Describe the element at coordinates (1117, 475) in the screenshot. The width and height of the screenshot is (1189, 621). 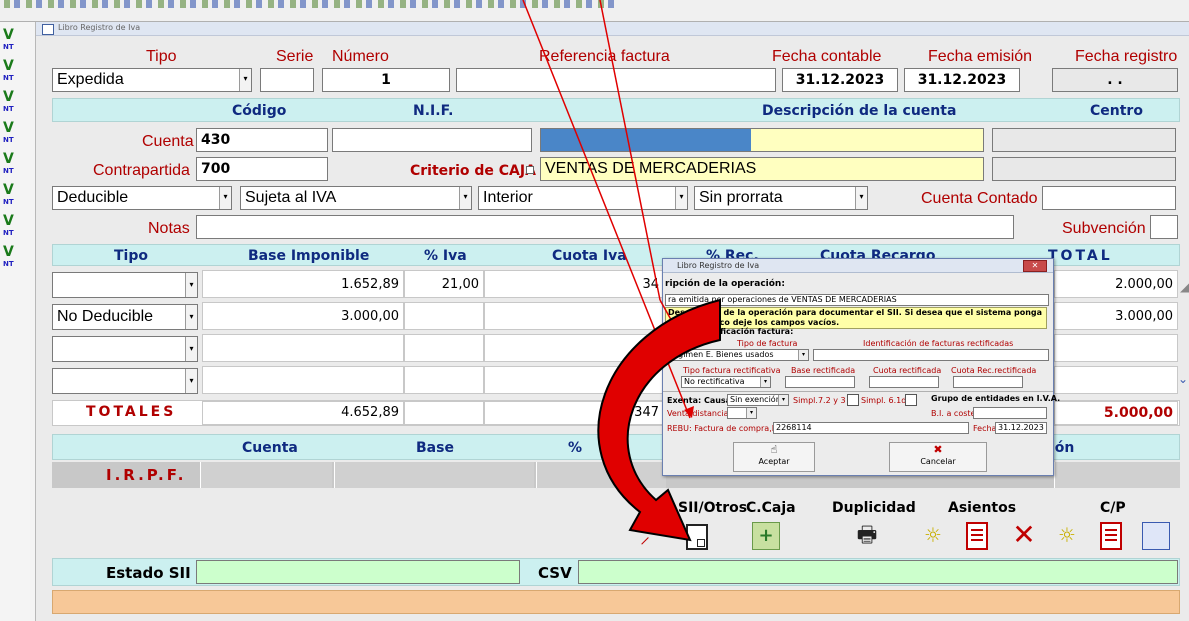
I see `irpf-retencion-cell` at that location.